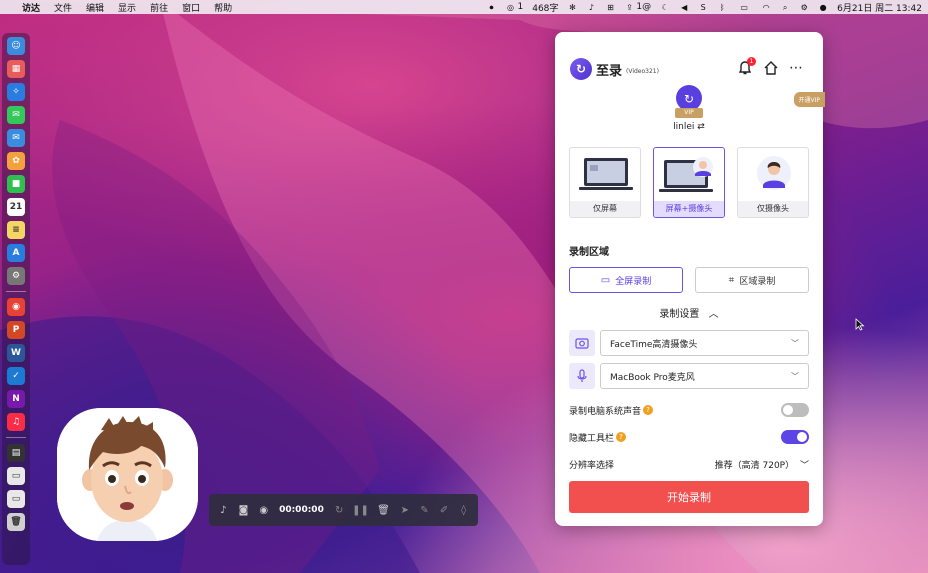 The height and width of the screenshot is (573, 928). What do you see at coordinates (860, 324) in the screenshot?
I see `mouse-cursor-icon` at bounding box center [860, 324].